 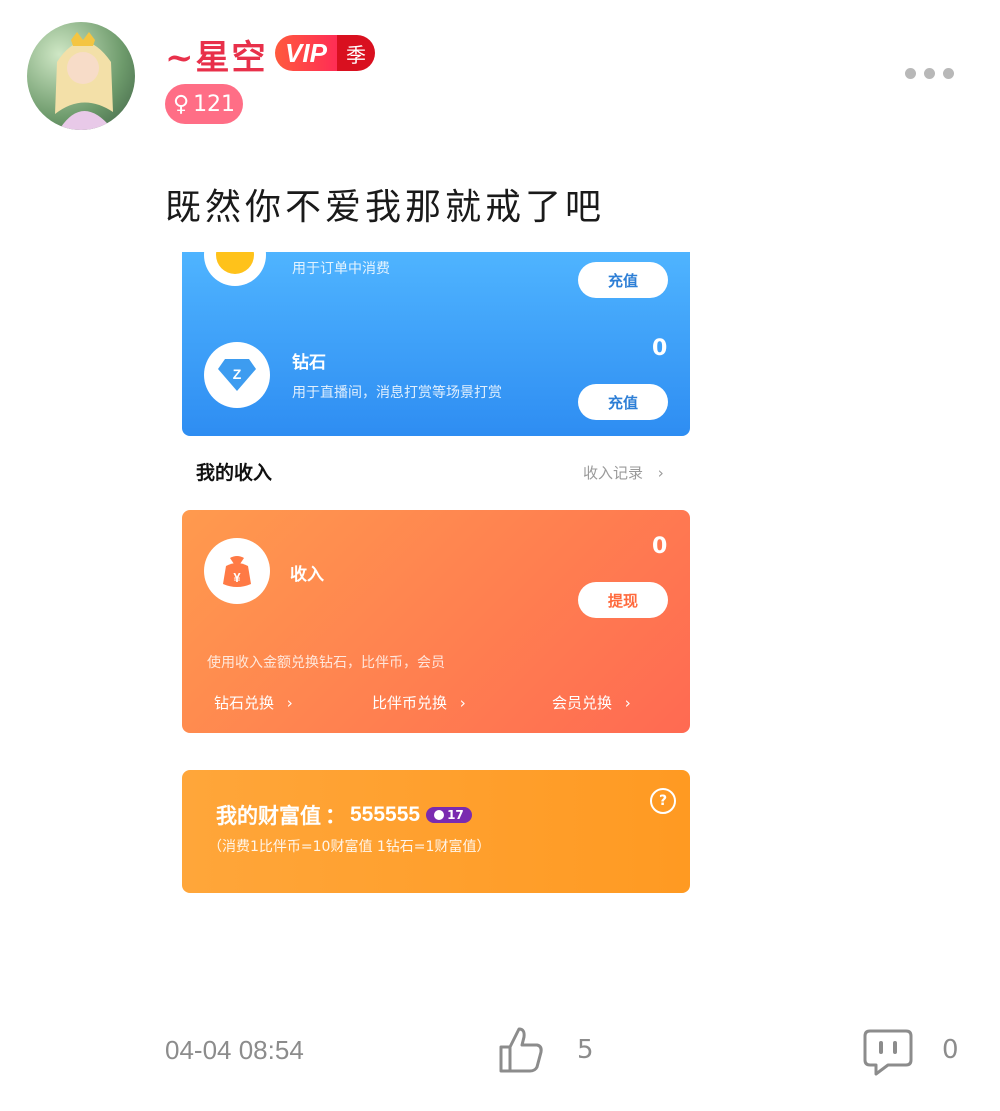 I want to click on income-records-label: 收入记录, so click(x=613, y=473).